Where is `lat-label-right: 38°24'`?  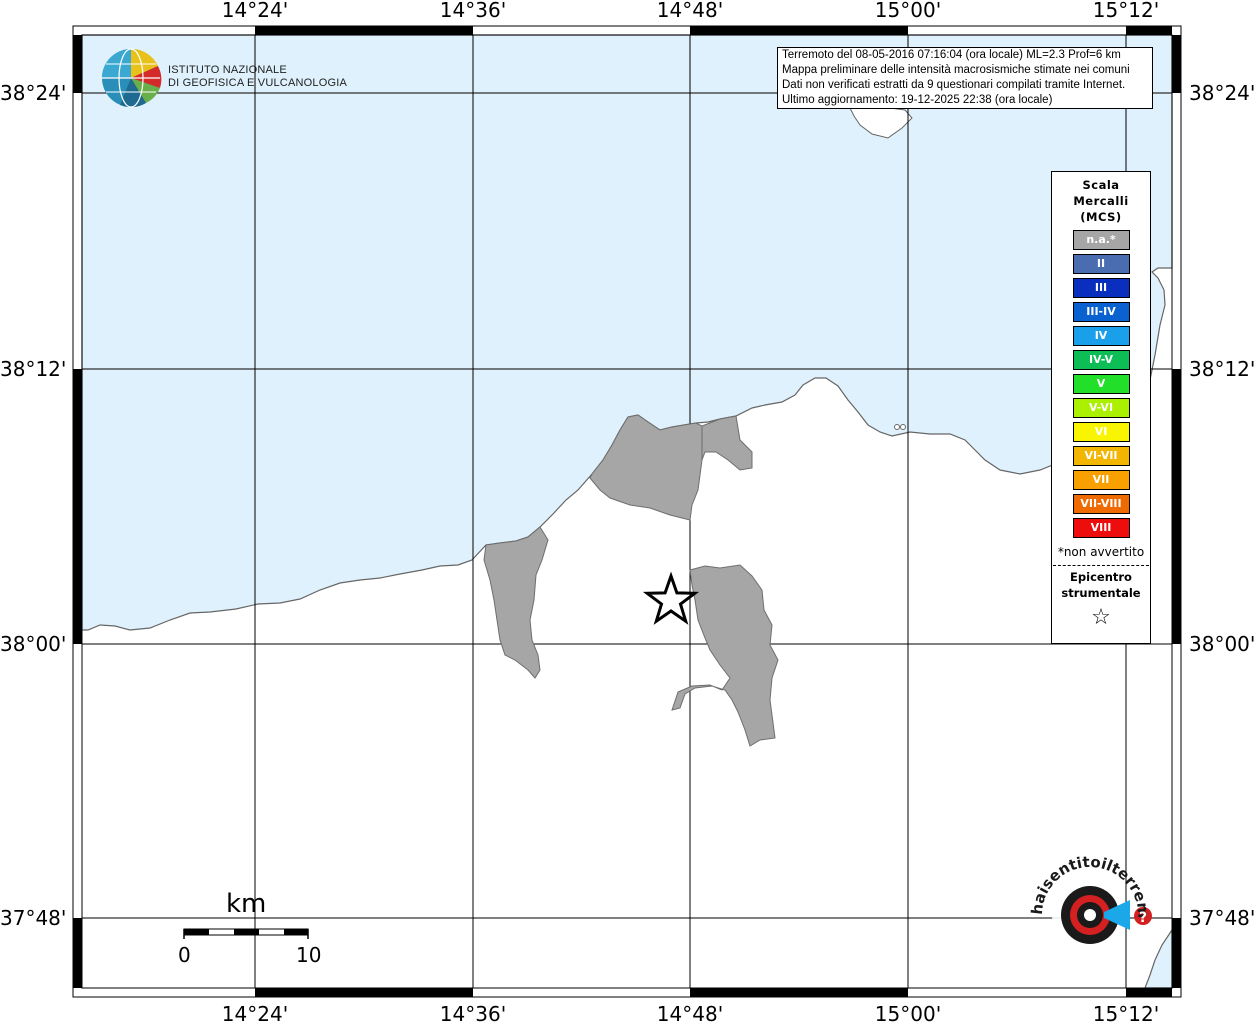 lat-label-right: 38°24' is located at coordinates (1221, 93).